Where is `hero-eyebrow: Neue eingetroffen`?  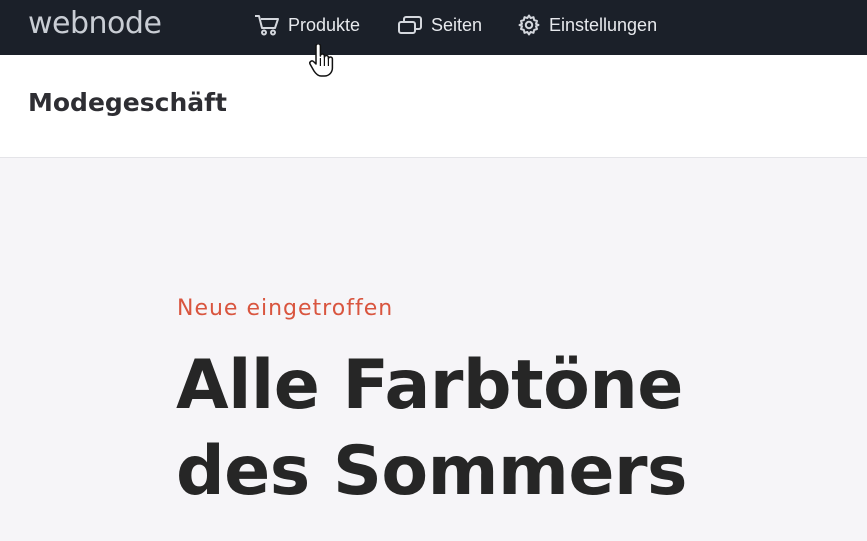
hero-eyebrow: Neue eingetroffen is located at coordinates (285, 308).